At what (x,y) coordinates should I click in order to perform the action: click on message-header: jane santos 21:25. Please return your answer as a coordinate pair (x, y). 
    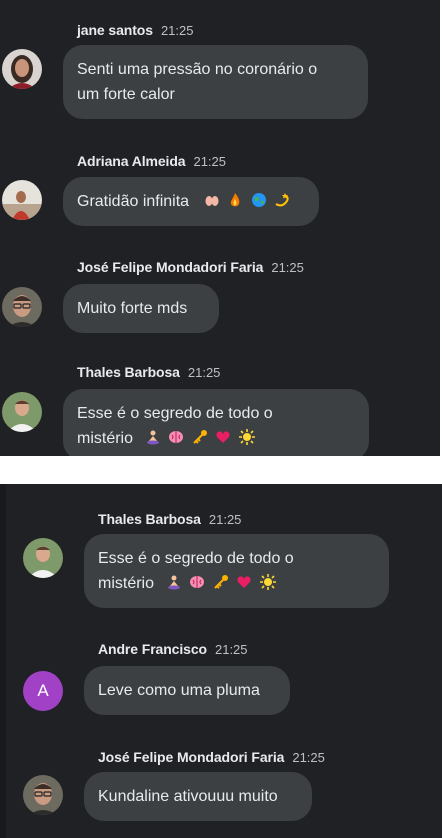
    Looking at the image, I should click on (135, 30).